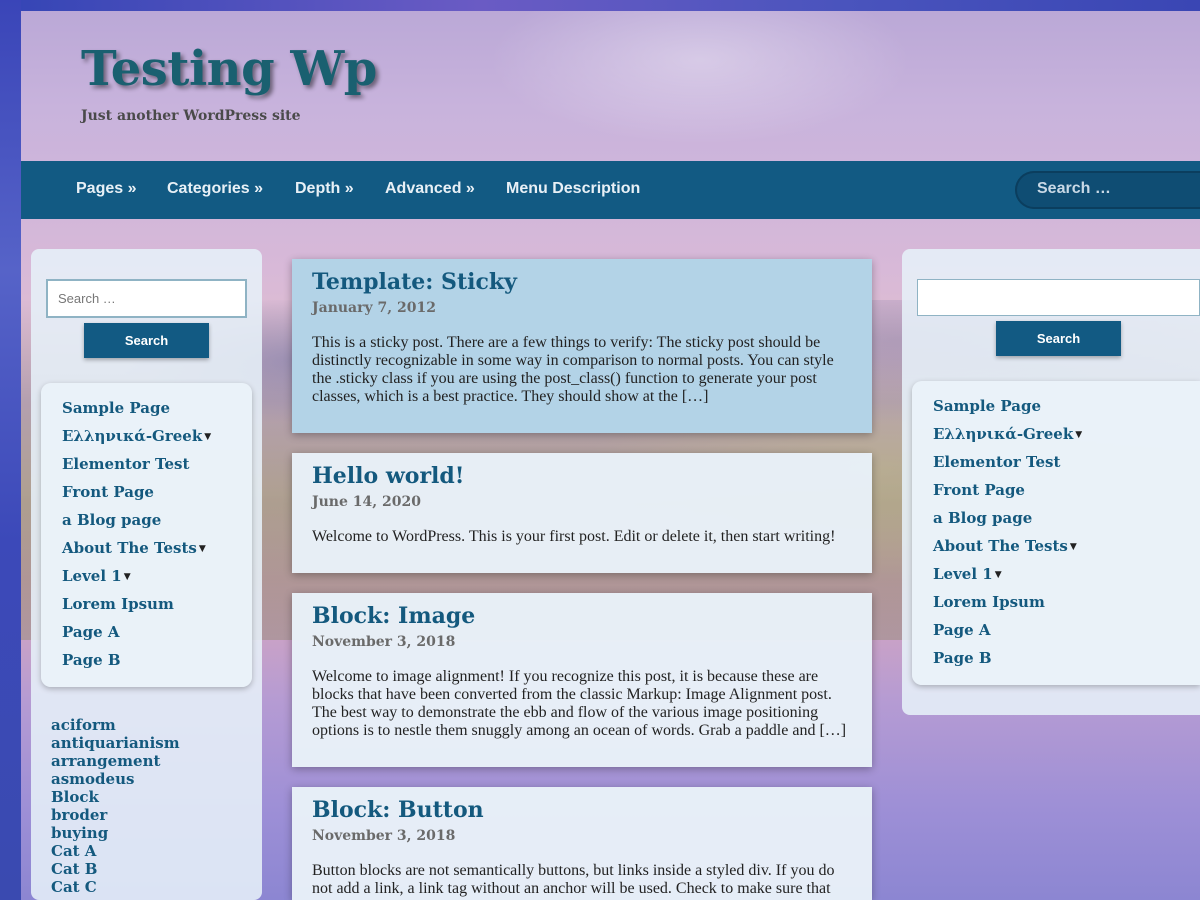  I want to click on left-page-label: Page B, so click(91, 660).